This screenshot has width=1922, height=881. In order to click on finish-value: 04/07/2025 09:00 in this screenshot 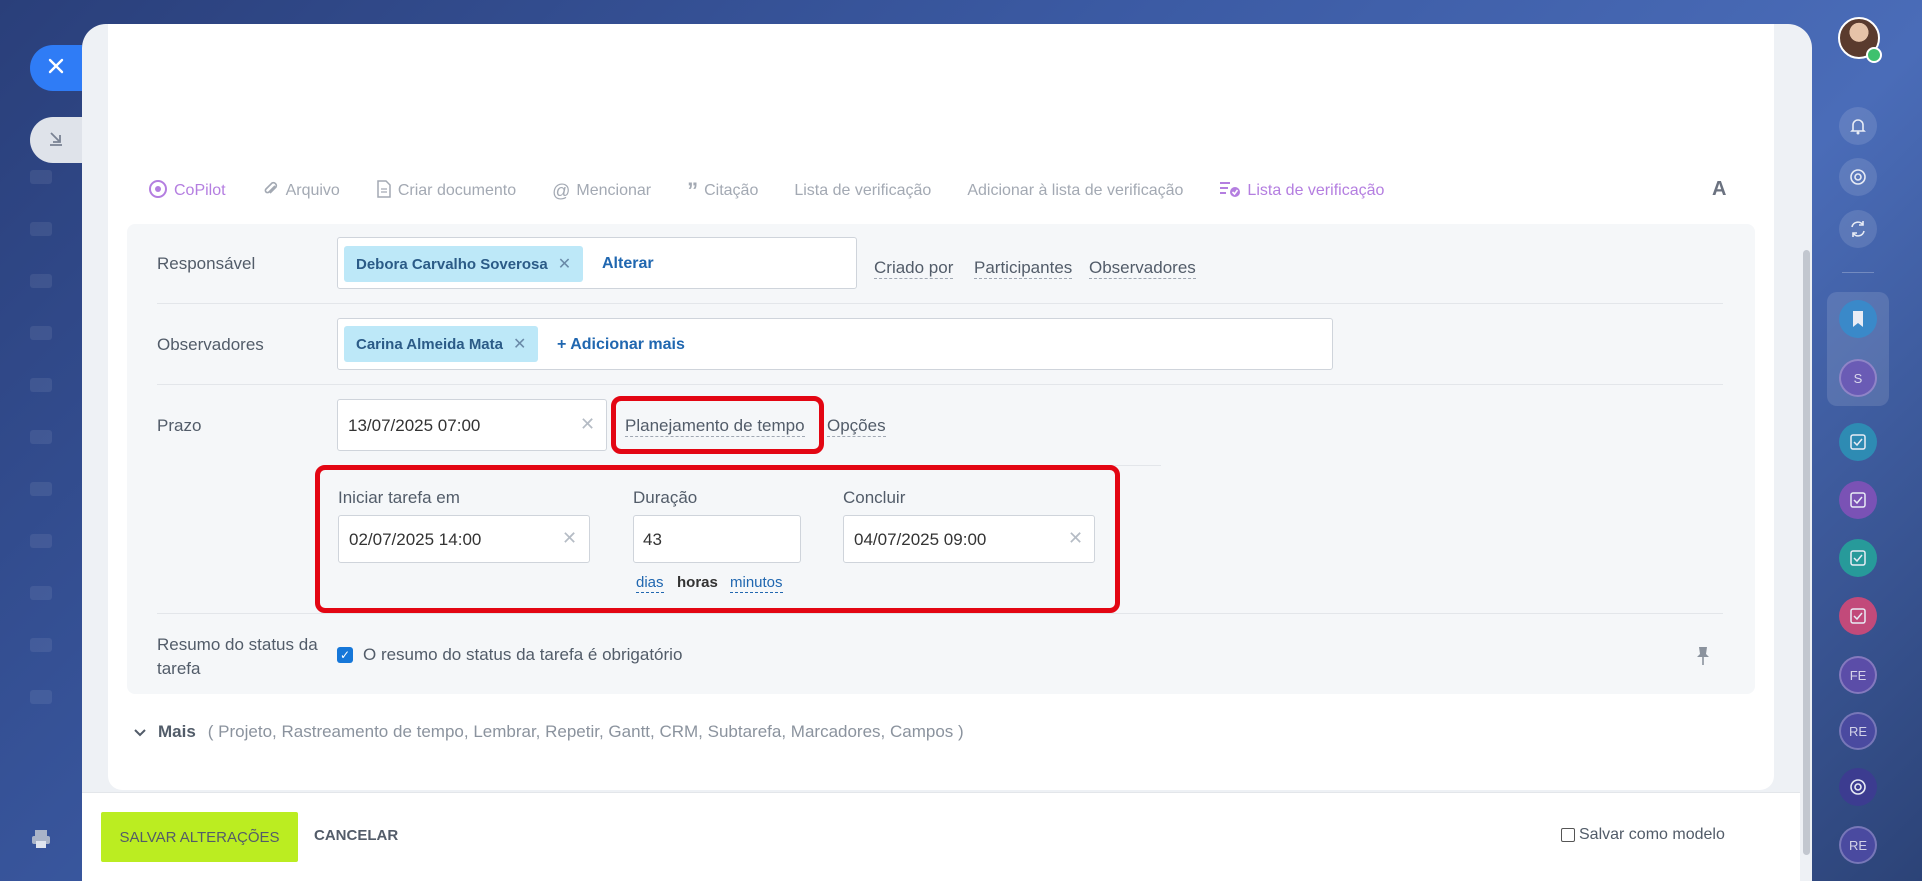, I will do `click(920, 539)`.